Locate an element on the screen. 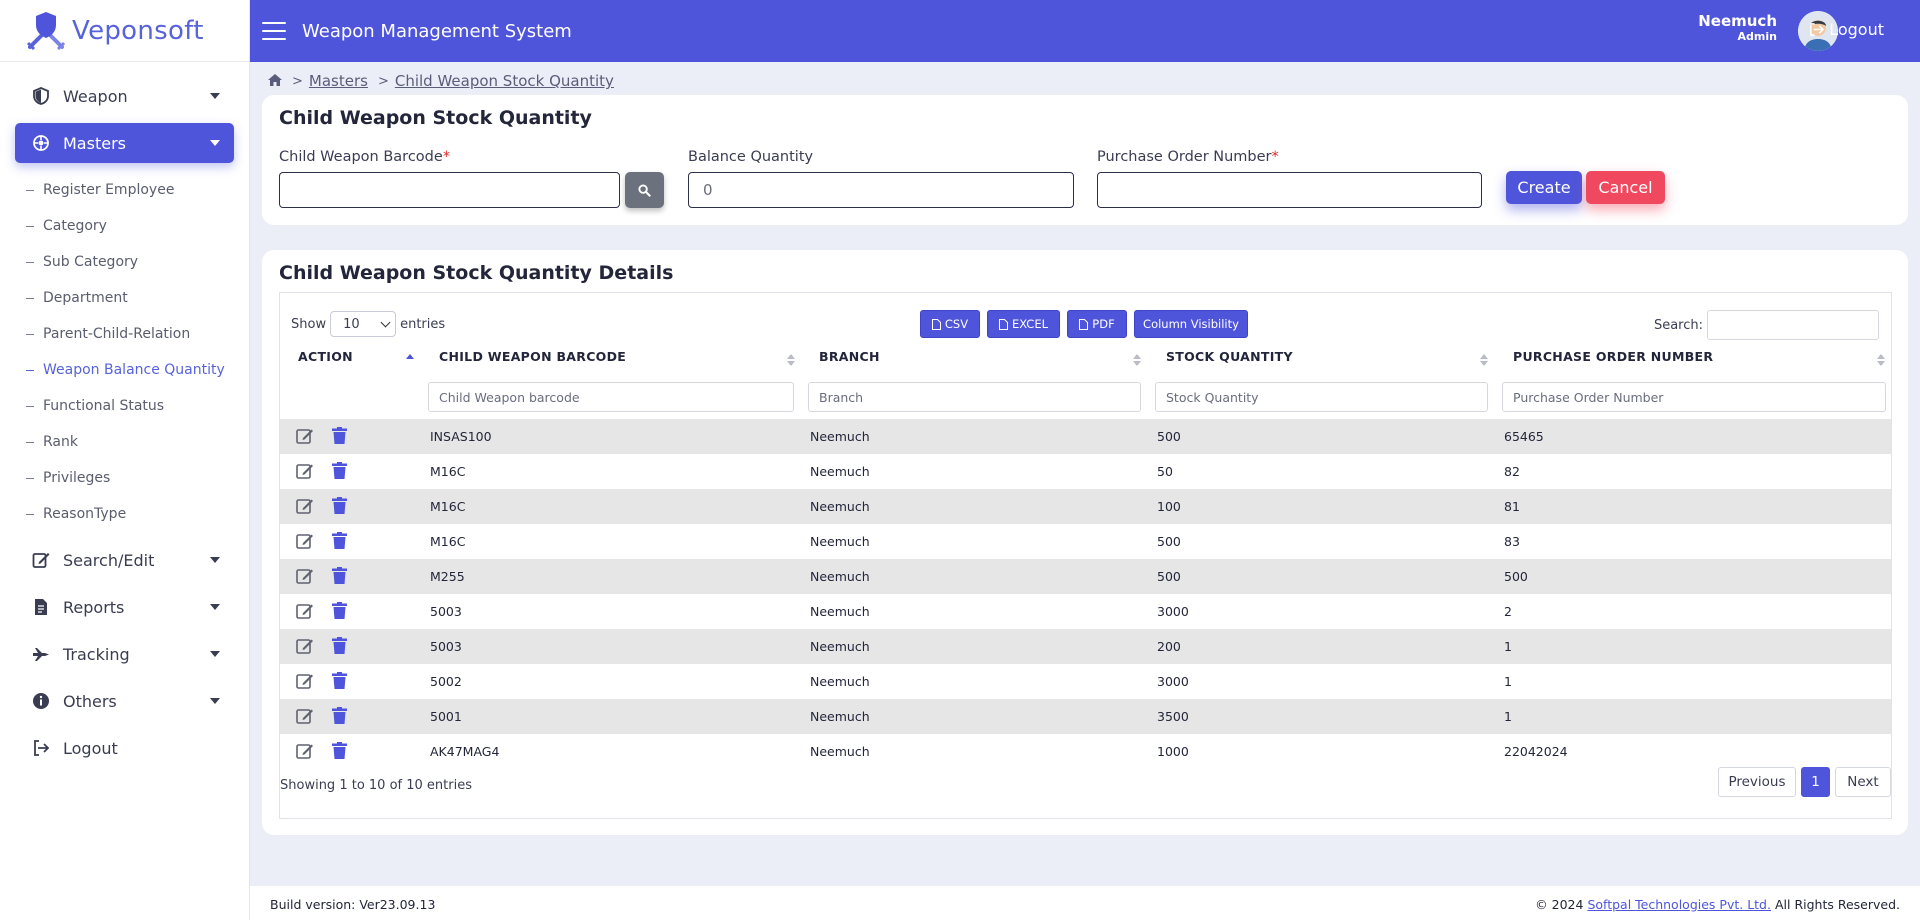 The height and width of the screenshot is (920, 1920). barcode-search-button is located at coordinates (644, 190).